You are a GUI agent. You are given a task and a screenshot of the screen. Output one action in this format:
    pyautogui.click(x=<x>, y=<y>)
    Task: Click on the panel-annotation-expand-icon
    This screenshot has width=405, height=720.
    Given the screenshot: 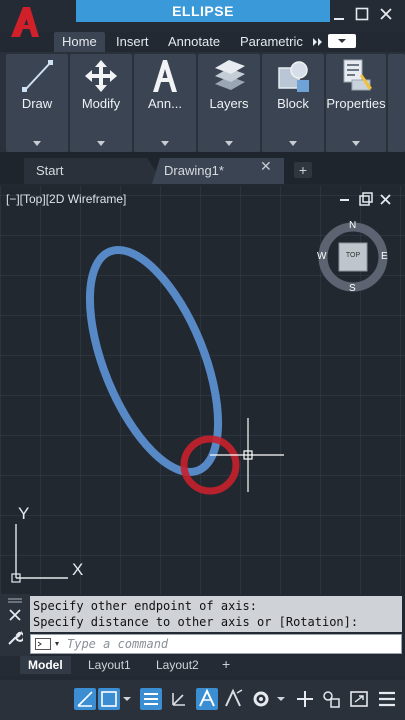 What is the action you would take?
    pyautogui.click(x=165, y=143)
    